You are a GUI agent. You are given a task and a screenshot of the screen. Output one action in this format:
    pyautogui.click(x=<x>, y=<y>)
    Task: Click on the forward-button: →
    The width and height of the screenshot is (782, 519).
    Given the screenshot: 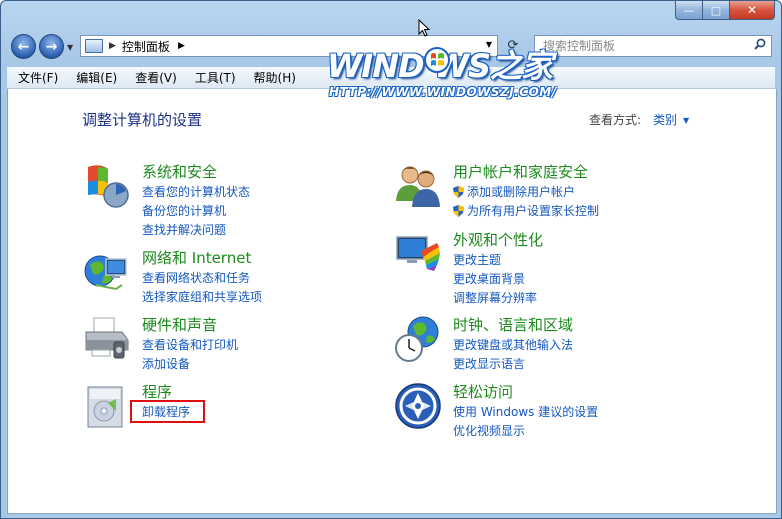 What is the action you would take?
    pyautogui.click(x=51, y=46)
    